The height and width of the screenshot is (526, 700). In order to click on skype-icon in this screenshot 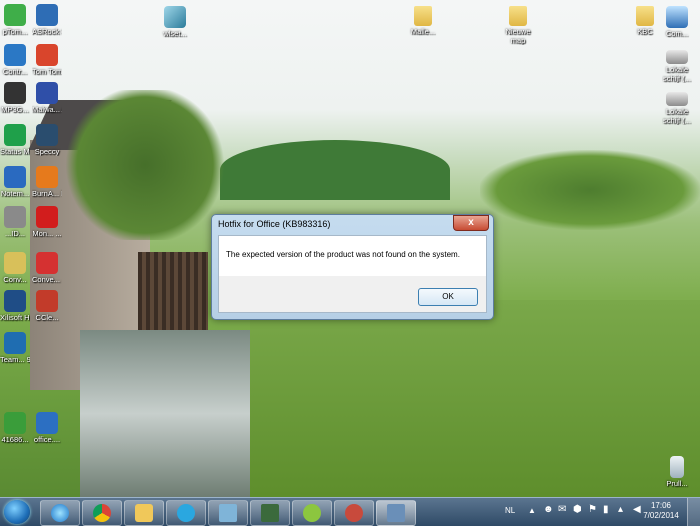, I will do `click(186, 513)`.